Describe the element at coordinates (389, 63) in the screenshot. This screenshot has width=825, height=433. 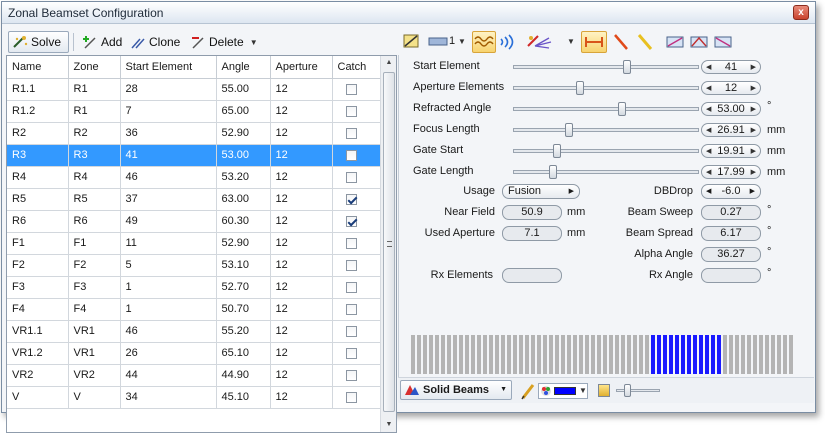
I see `scroll-up-icon: ▲` at that location.